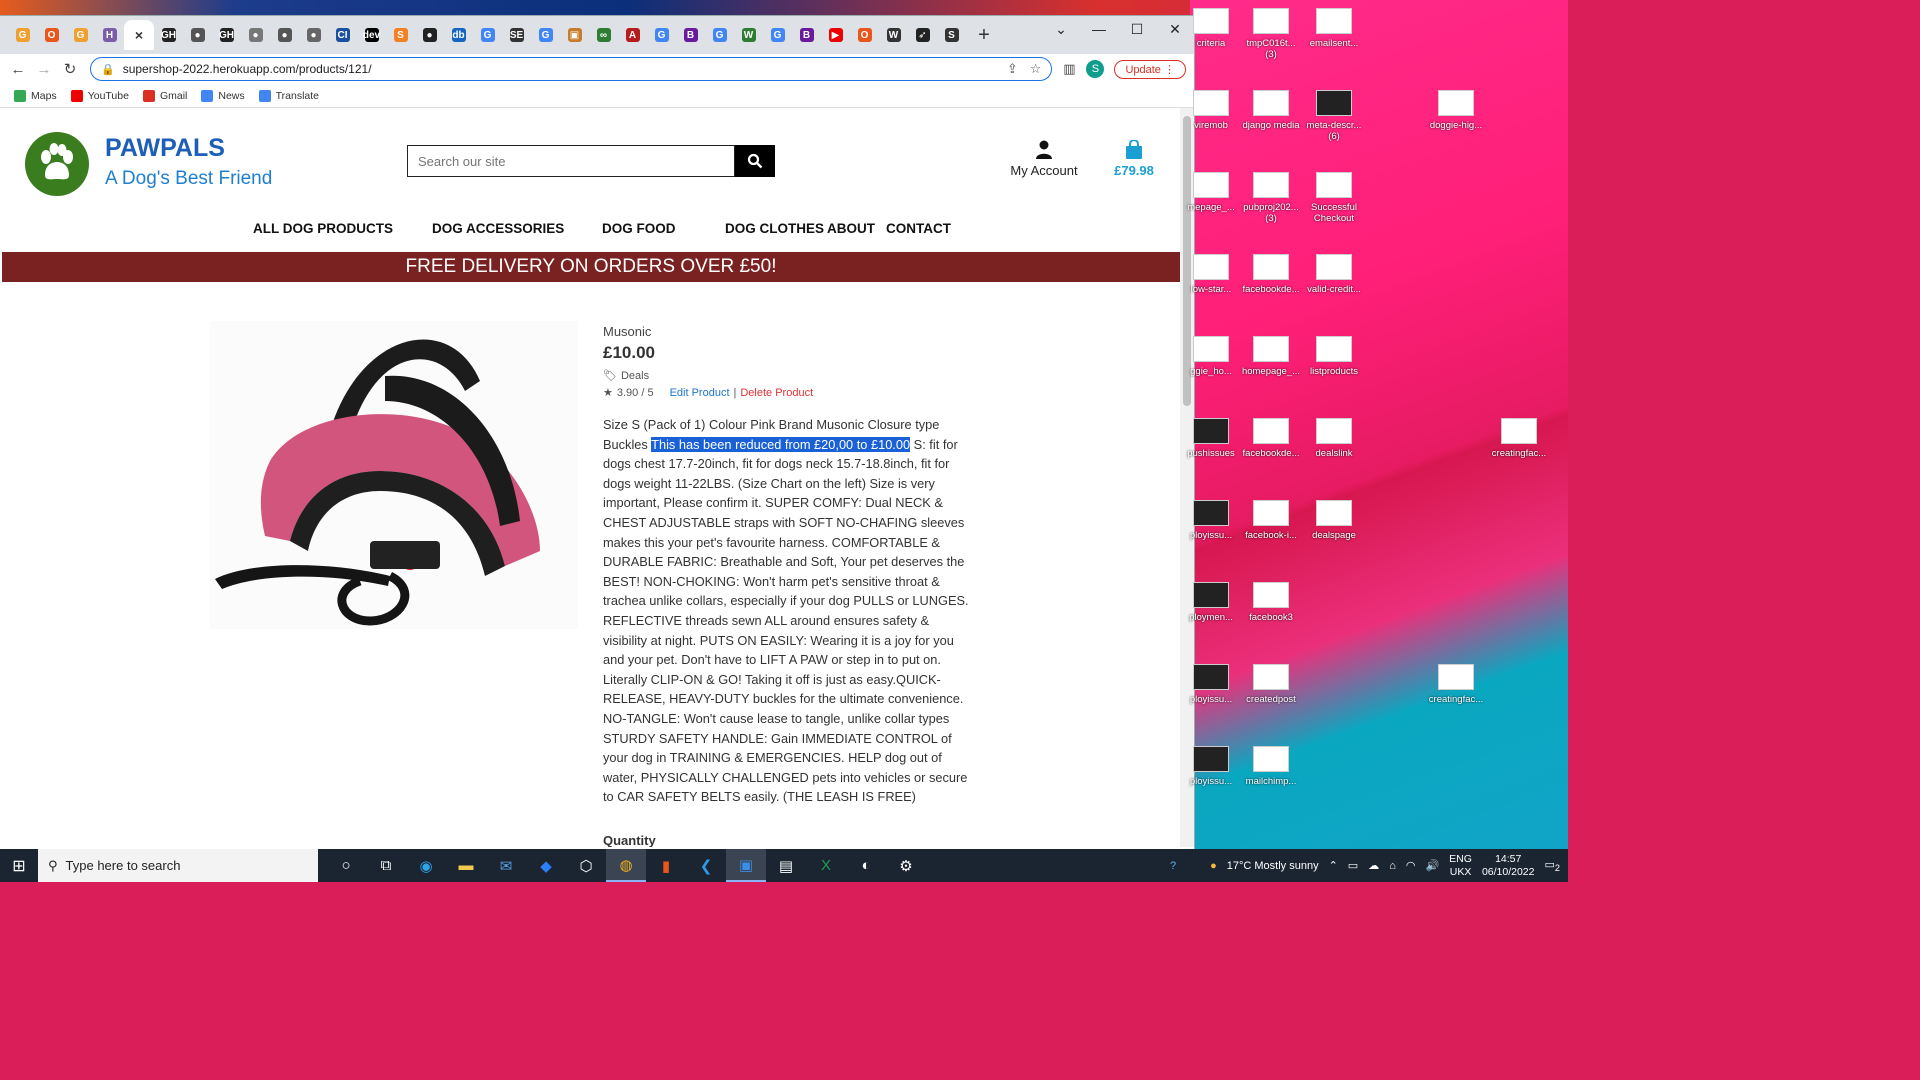 This screenshot has height=1080, width=1920. Describe the element at coordinates (1213, 866) in the screenshot. I see `weather-icon: ●` at that location.